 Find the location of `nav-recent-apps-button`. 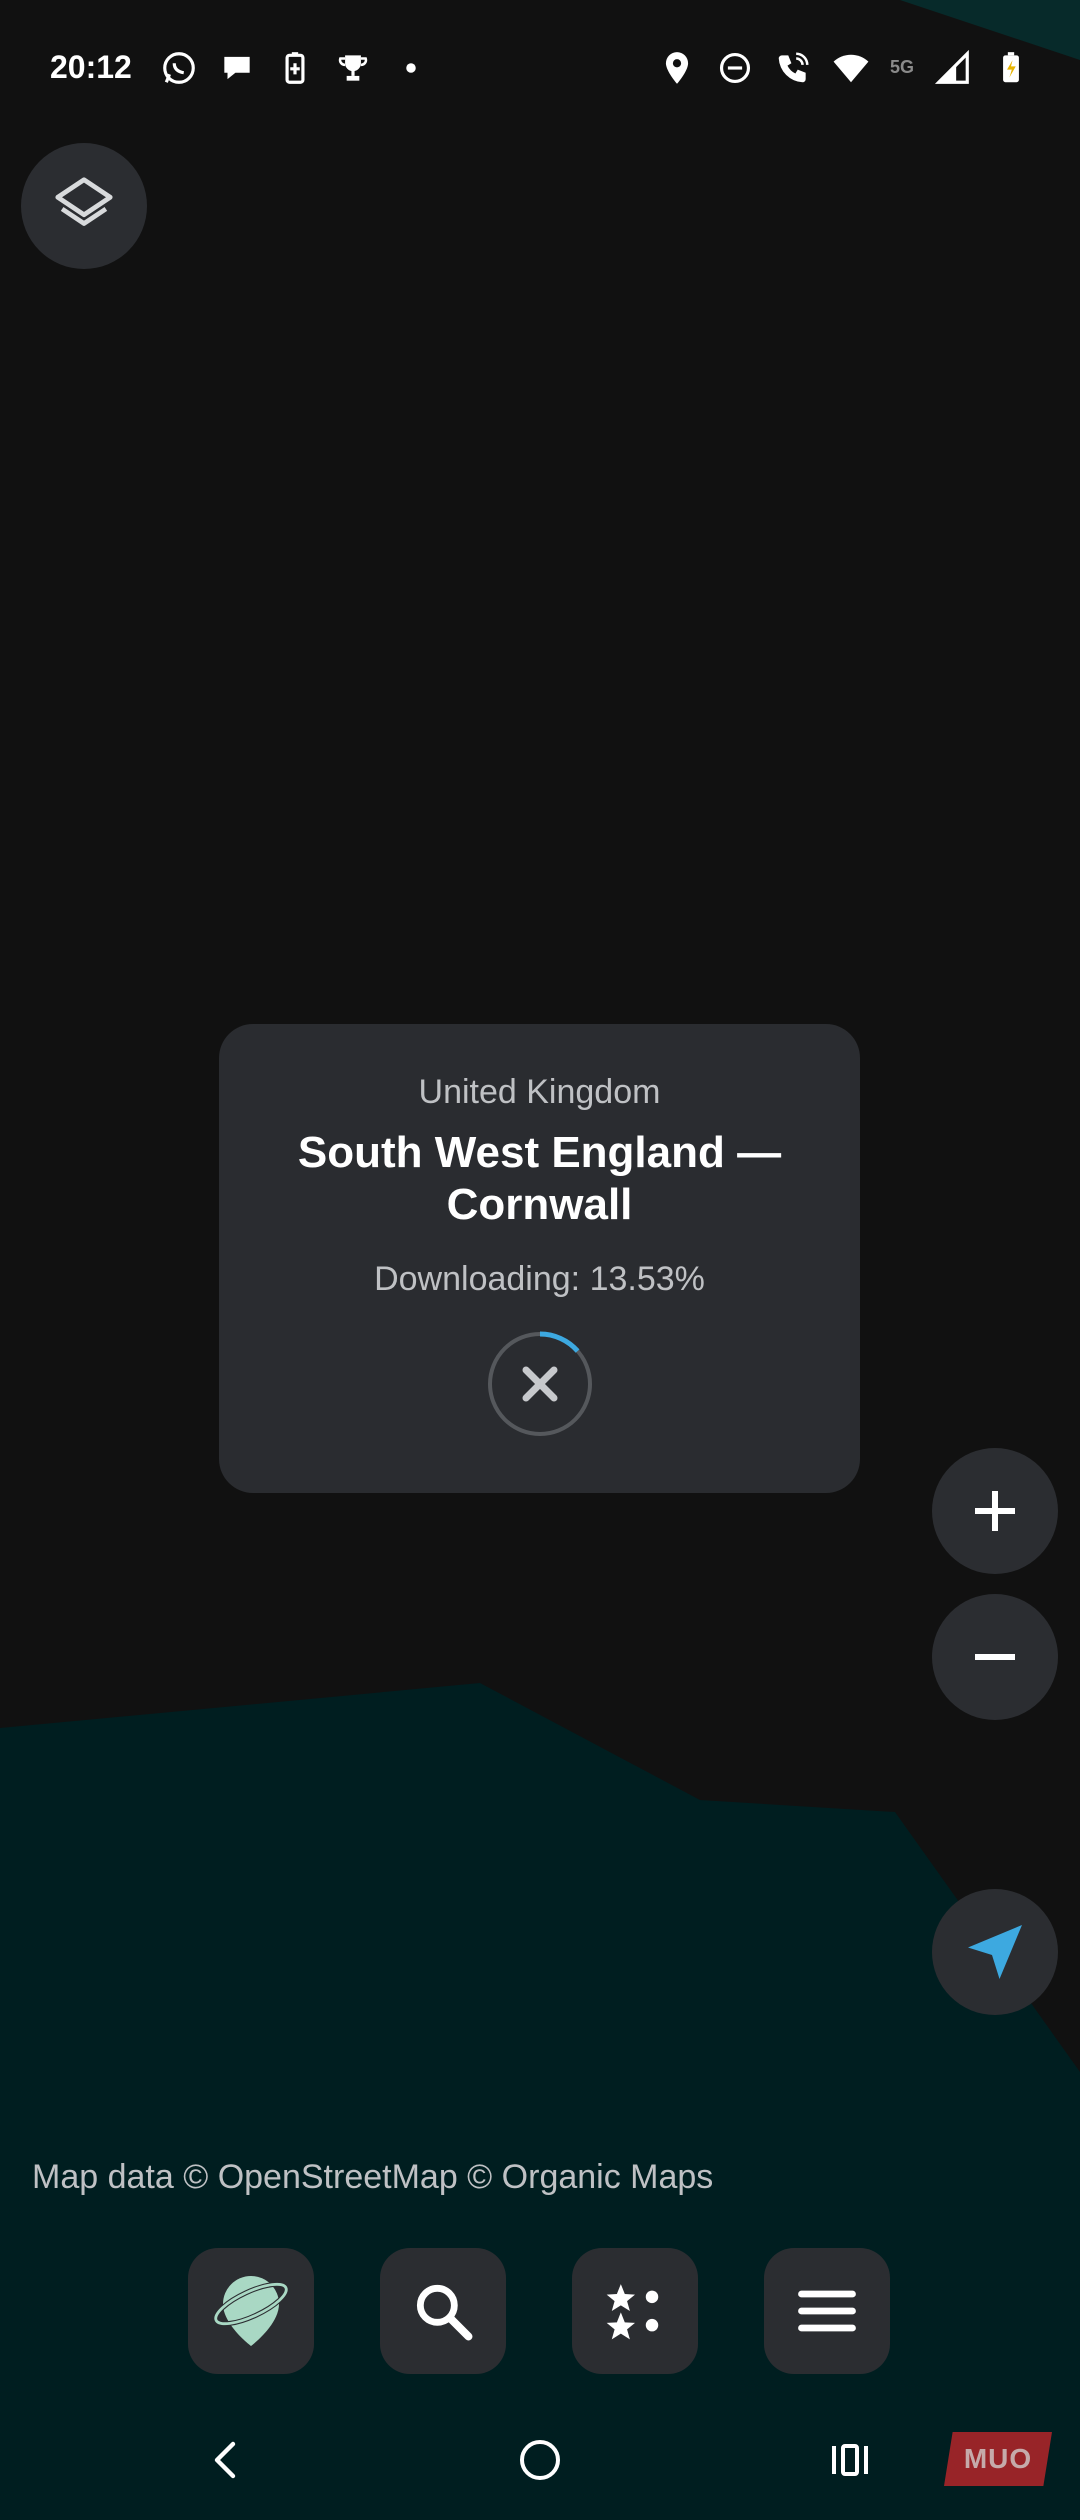

nav-recent-apps-button is located at coordinates (850, 2460).